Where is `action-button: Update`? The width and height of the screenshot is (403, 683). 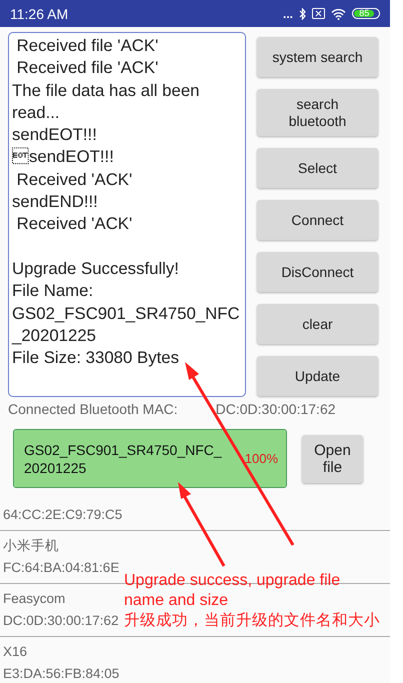
action-button: Update is located at coordinates (317, 376).